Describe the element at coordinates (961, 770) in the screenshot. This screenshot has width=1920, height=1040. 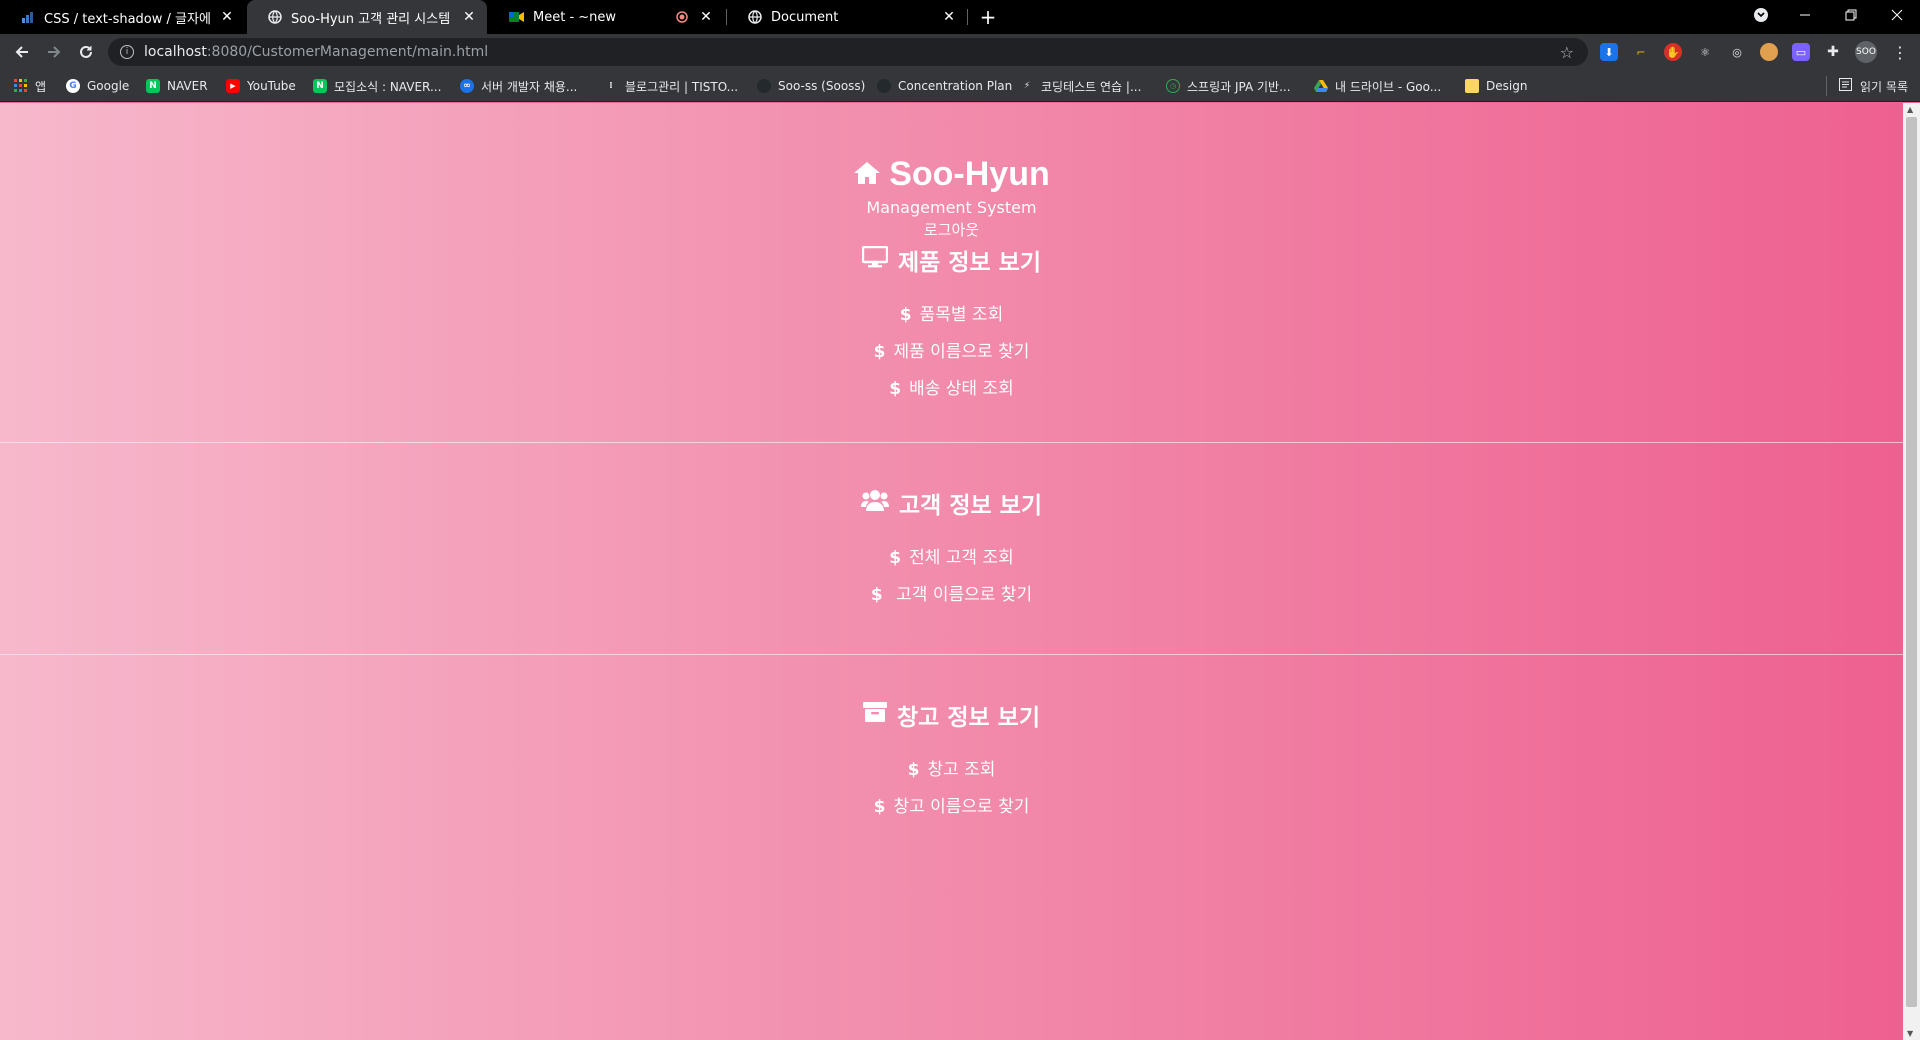
I see `link-label: 창고 조회` at that location.